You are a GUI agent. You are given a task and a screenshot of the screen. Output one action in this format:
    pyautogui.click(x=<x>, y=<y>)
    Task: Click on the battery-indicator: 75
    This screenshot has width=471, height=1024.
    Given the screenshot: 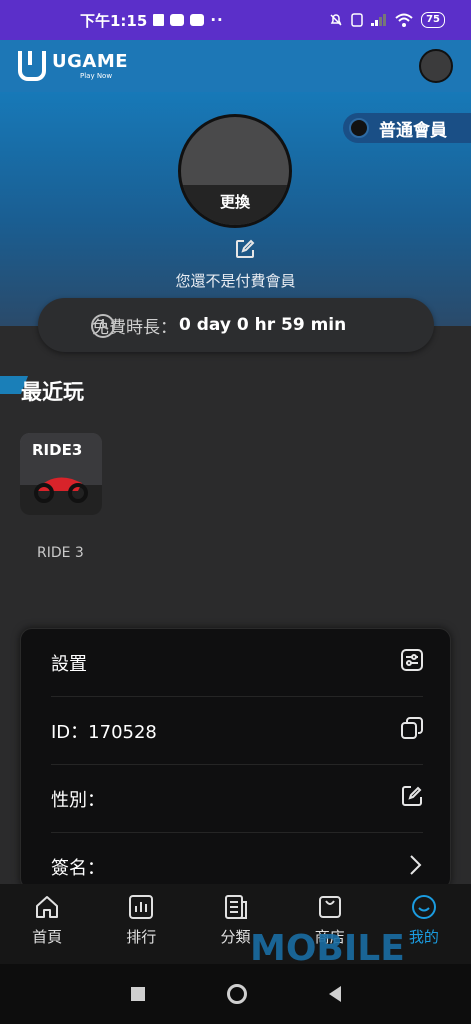 What is the action you would take?
    pyautogui.click(x=433, y=20)
    